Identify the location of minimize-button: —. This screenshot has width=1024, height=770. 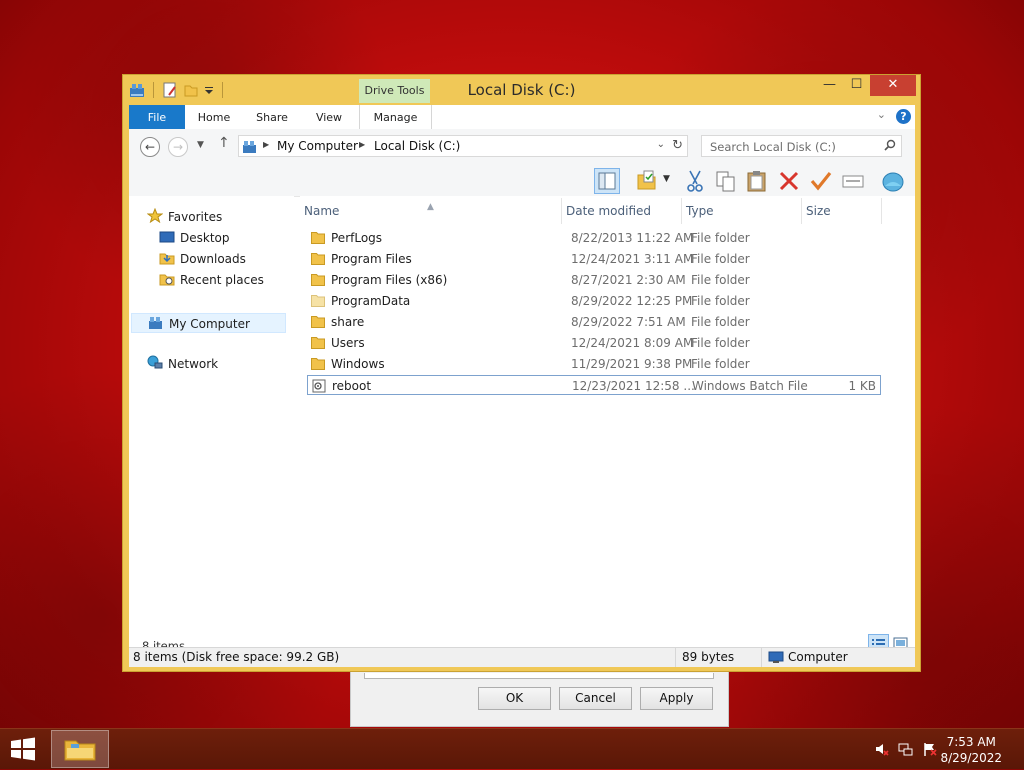
(829, 85).